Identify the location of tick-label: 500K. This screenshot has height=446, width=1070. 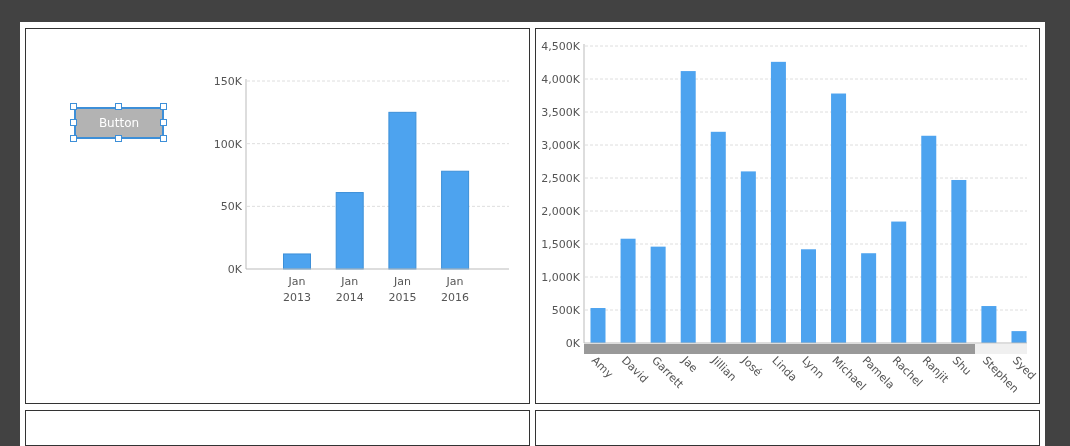
(565, 310).